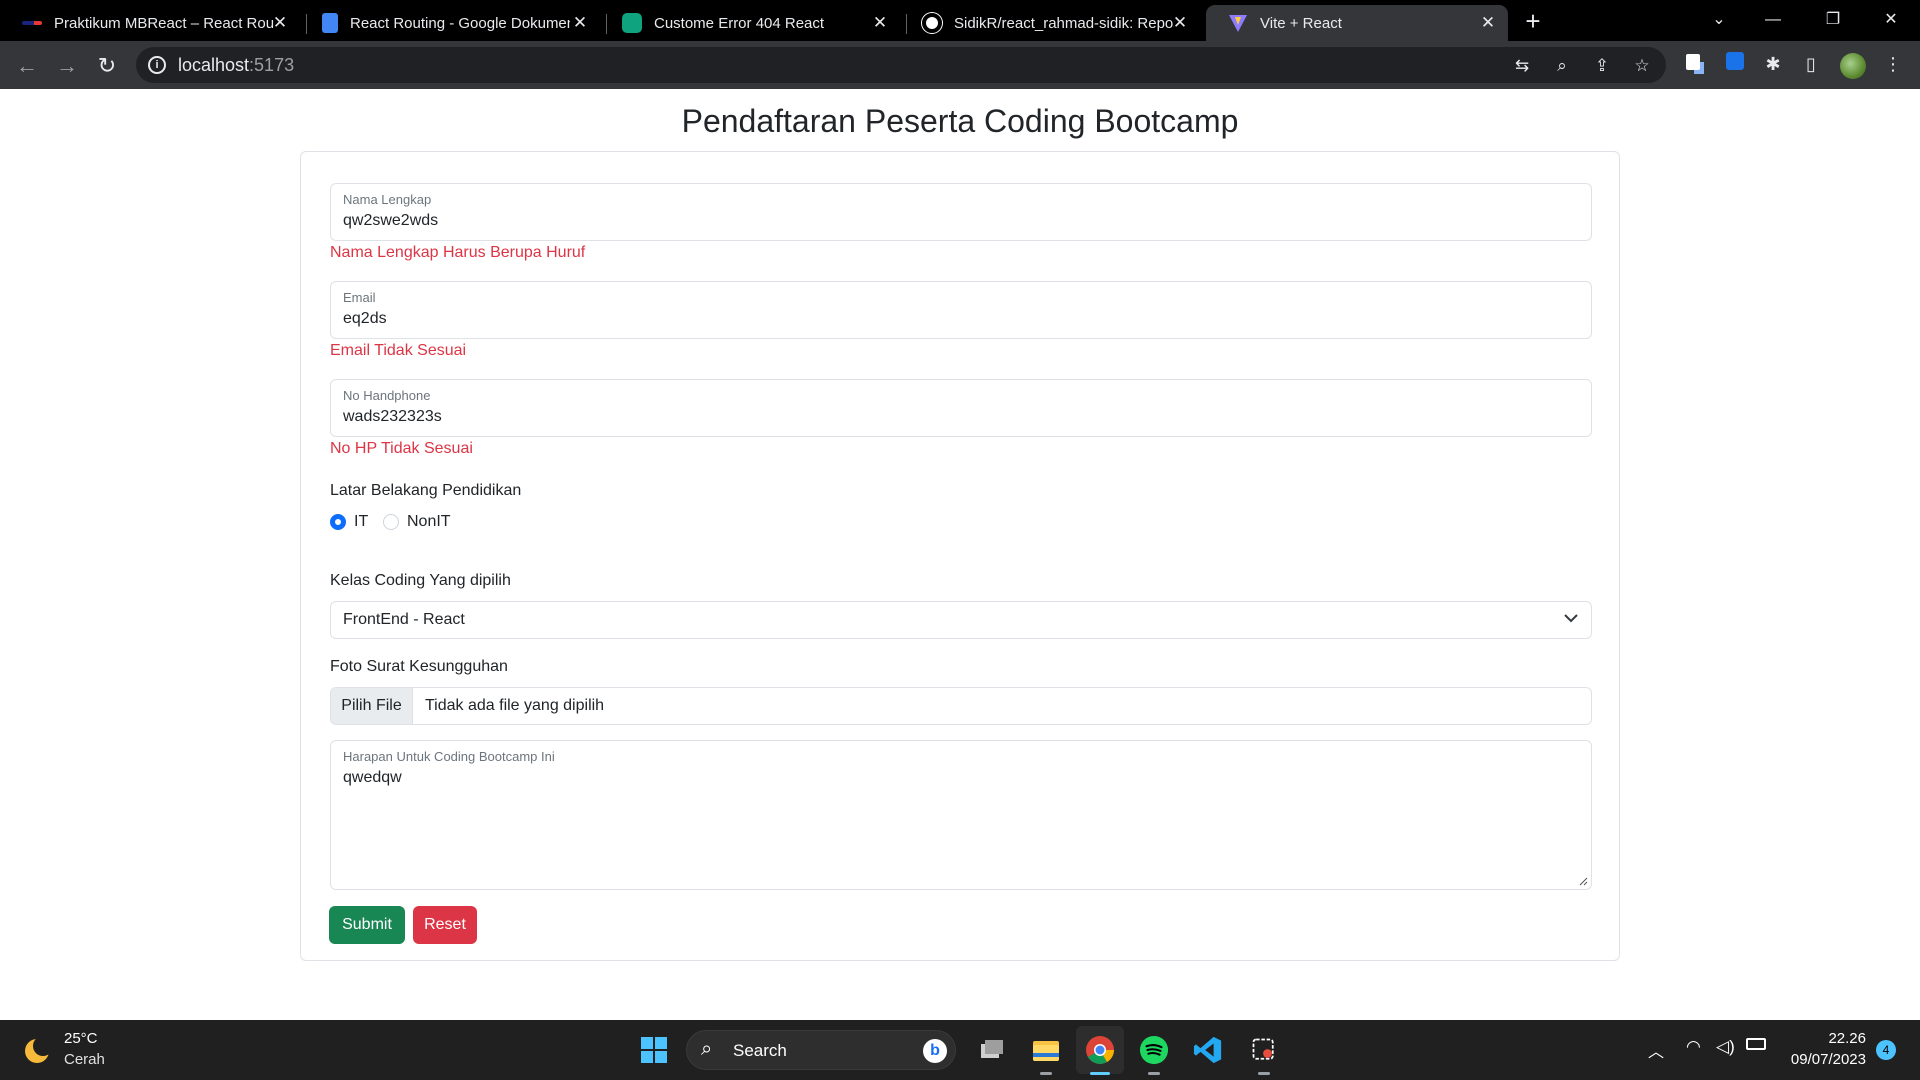 This screenshot has width=1920, height=1080. I want to click on tab-praktikum: Praktikum MBReact – React Routi ✕, so click(150, 23).